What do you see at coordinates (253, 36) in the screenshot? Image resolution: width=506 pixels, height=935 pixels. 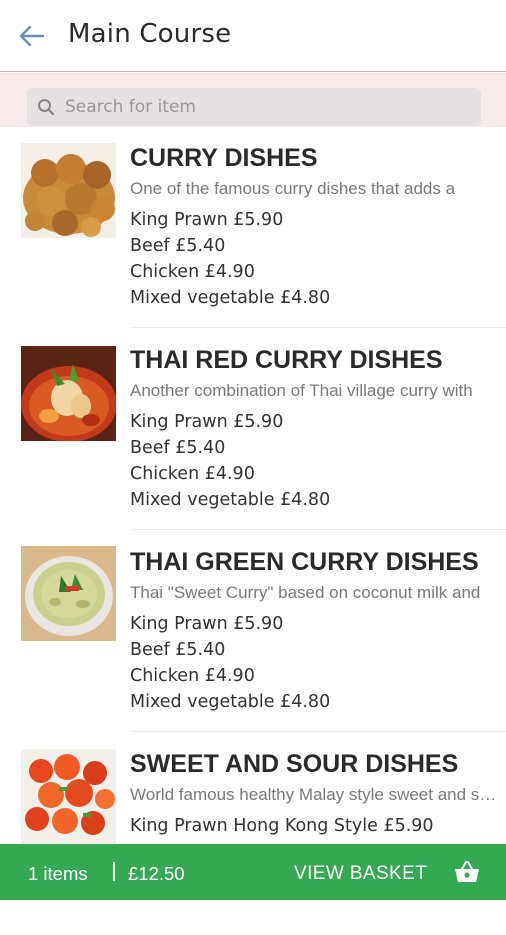 I see `app-header: Main Course` at bounding box center [253, 36].